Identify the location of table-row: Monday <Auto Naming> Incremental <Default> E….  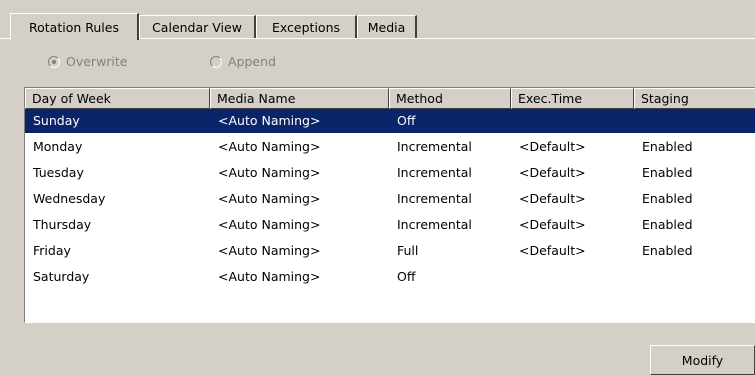
(390, 147).